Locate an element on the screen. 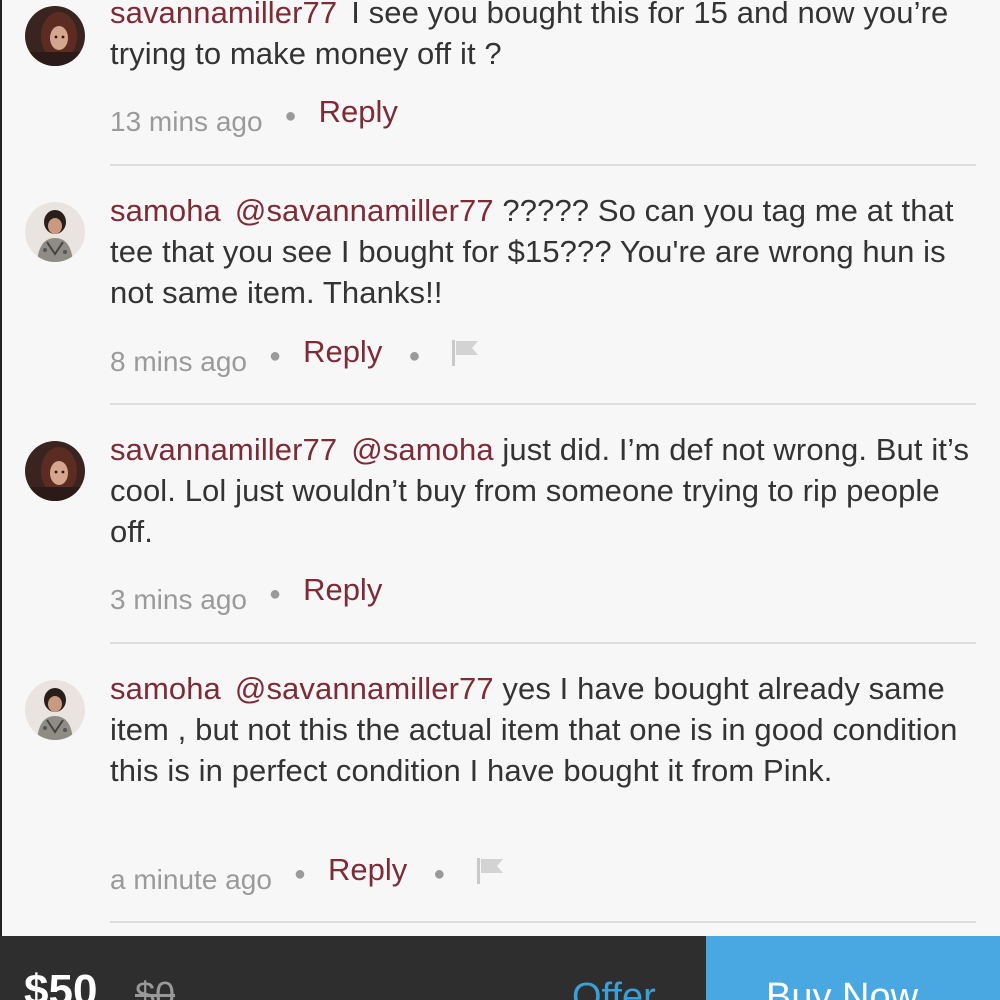  comment-meta: 3 mins ago ● Reply is located at coordinates (246, 596).